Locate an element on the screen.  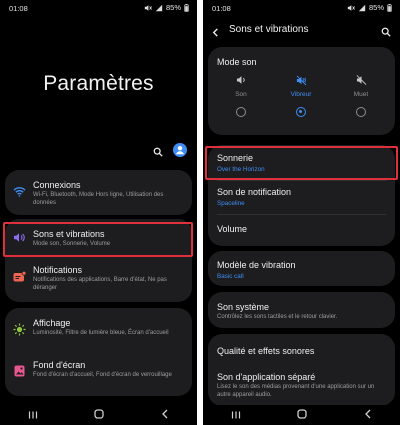
notification-icon is located at coordinates (19, 276).